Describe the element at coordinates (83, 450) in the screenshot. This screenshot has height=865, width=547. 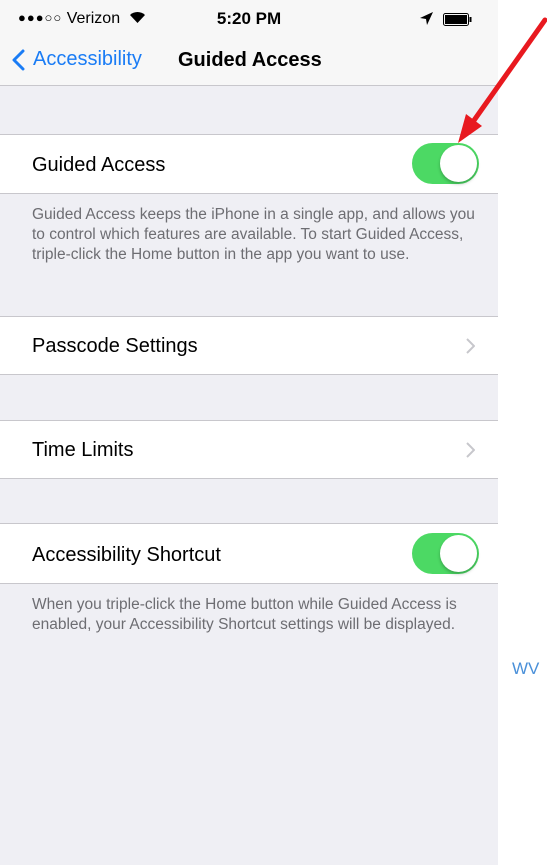
I see `time-limits-label: Time Limits` at that location.